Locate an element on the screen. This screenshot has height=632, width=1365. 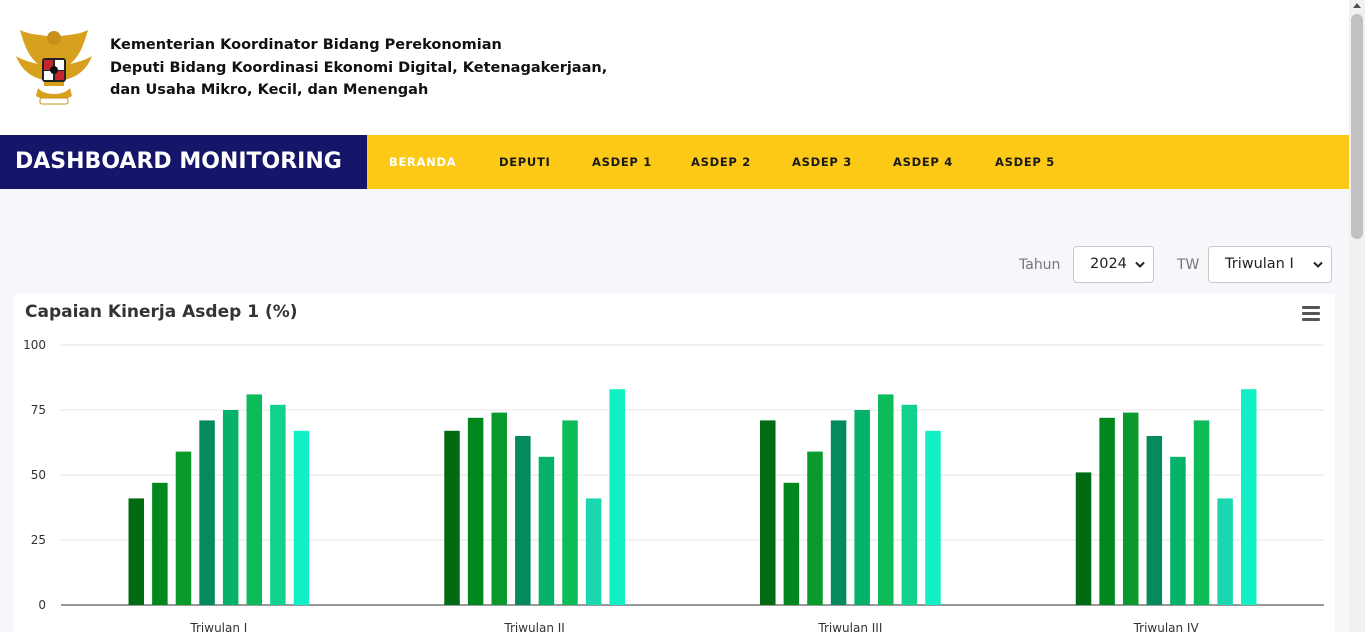
year-select: 2024 is located at coordinates (1113, 264).